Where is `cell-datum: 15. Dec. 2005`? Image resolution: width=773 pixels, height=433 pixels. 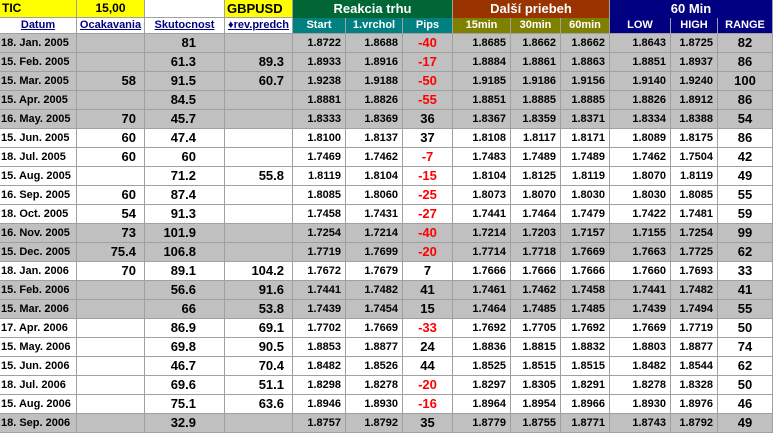
cell-datum: 15. Dec. 2005 is located at coordinates (38, 252).